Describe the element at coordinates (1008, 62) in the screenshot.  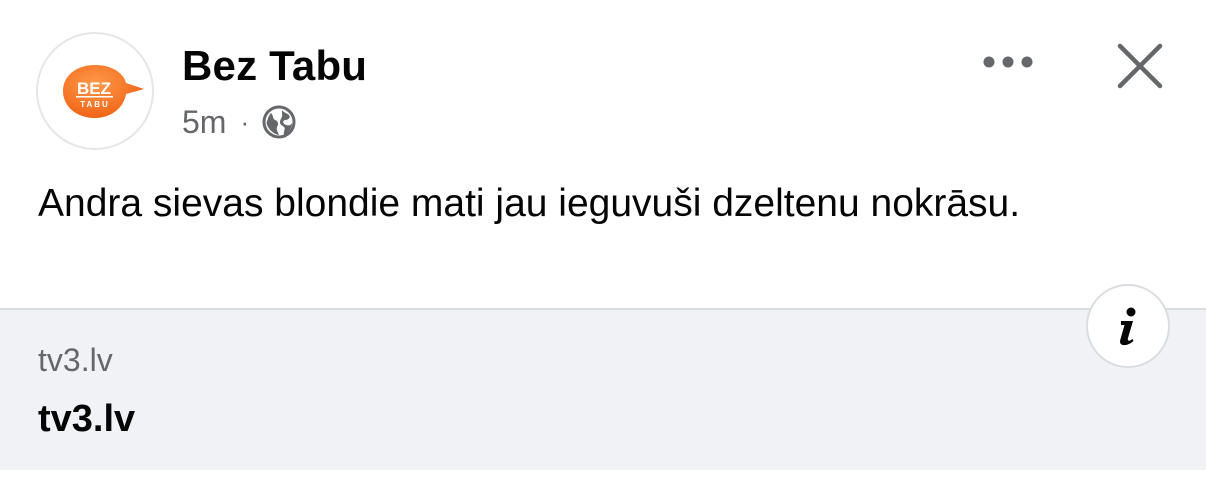
I see `more-options-icon` at that location.